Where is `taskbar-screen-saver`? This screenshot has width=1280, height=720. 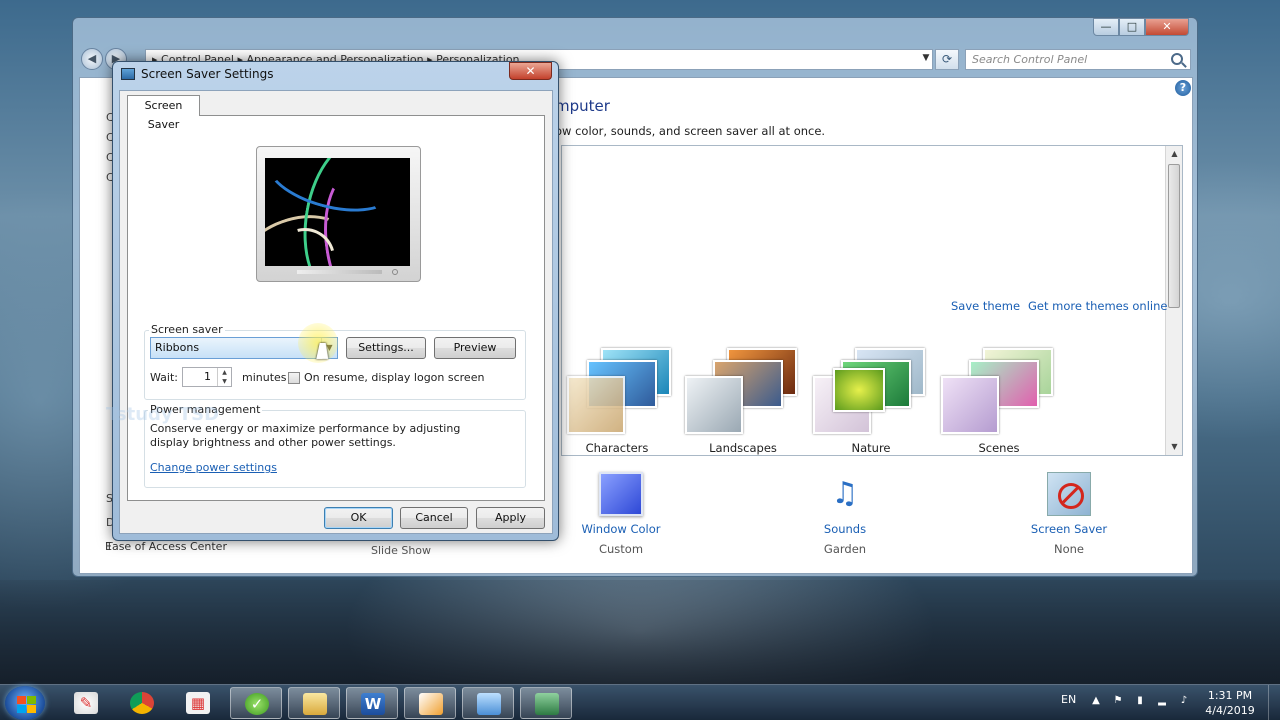
taskbar-screen-saver is located at coordinates (546, 703).